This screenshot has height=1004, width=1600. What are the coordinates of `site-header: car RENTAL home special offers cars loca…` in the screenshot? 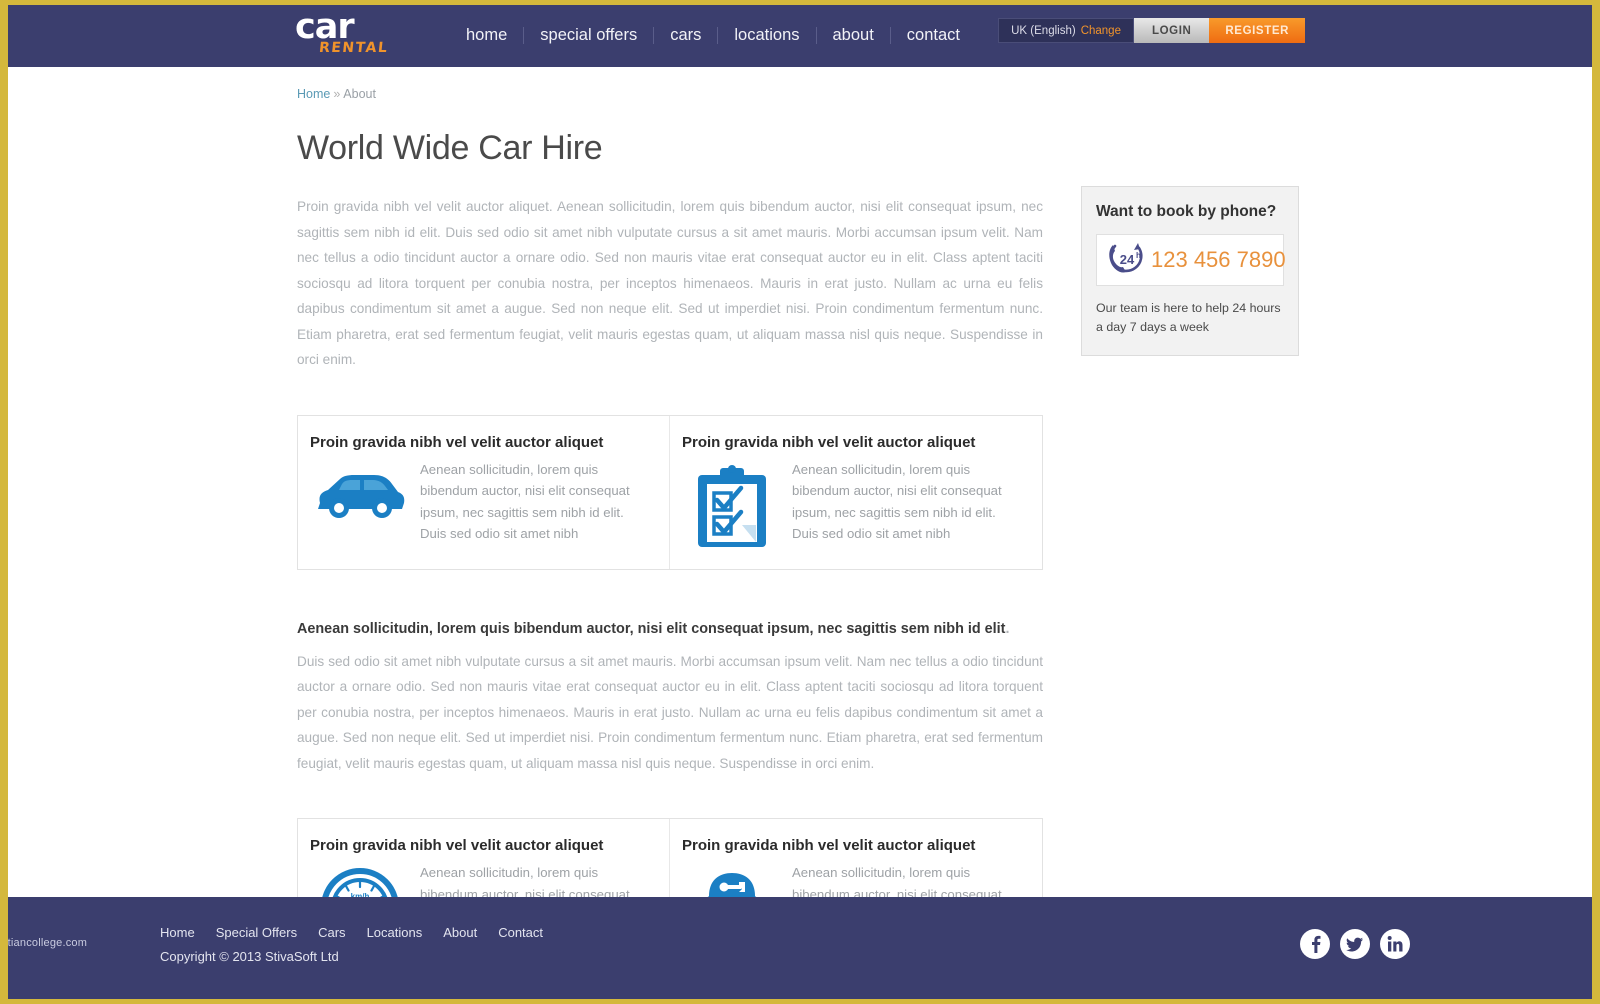 It's located at (800, 36).